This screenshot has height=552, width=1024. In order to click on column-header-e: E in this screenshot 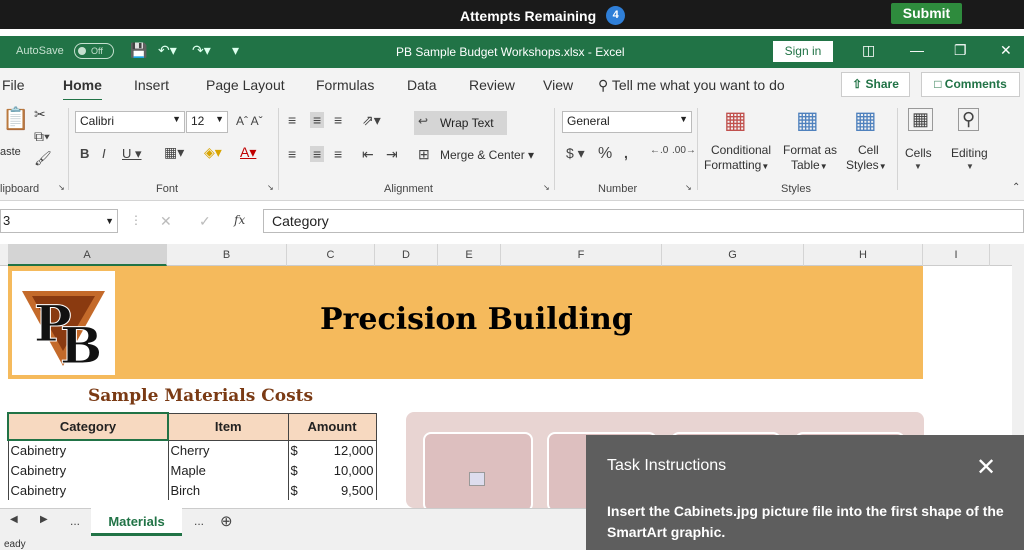, I will do `click(469, 255)`.